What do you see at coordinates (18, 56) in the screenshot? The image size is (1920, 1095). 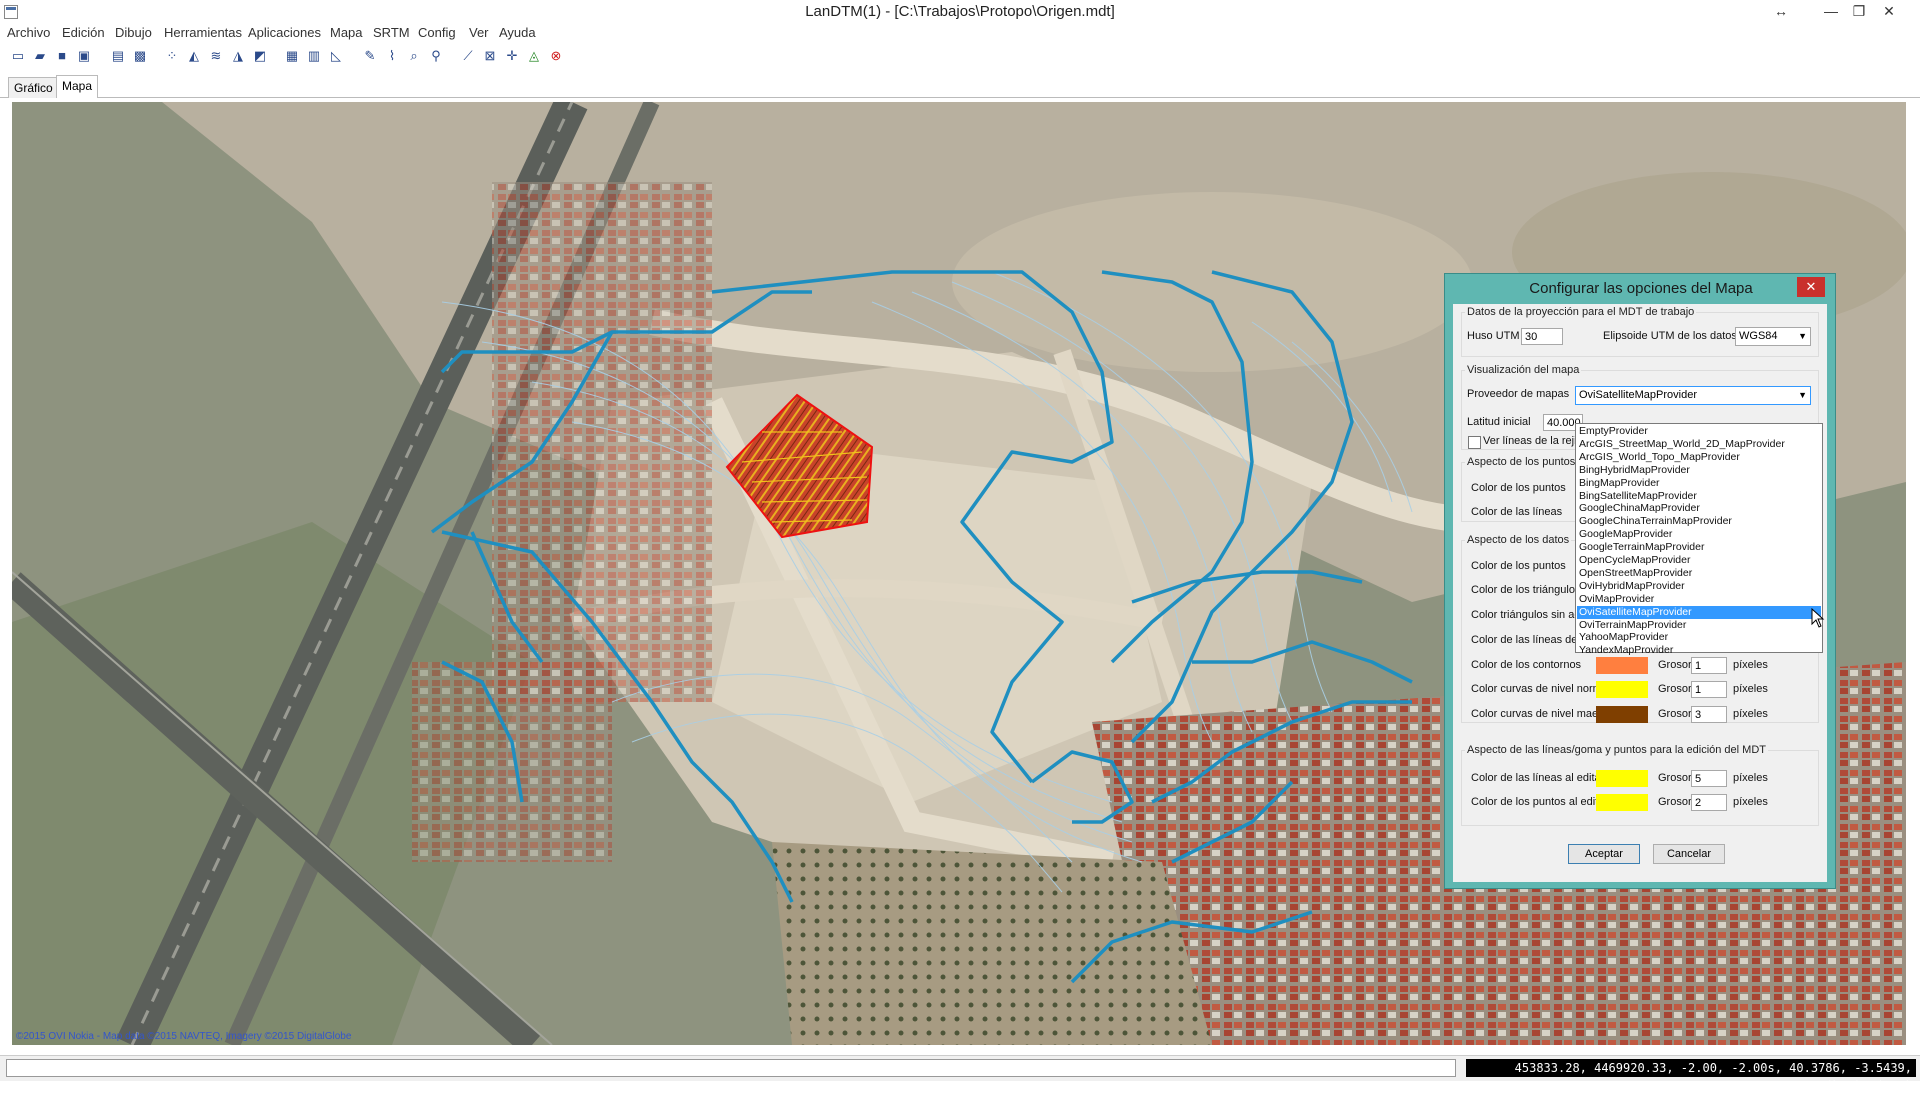 I see `new-file-icon: ▭` at bounding box center [18, 56].